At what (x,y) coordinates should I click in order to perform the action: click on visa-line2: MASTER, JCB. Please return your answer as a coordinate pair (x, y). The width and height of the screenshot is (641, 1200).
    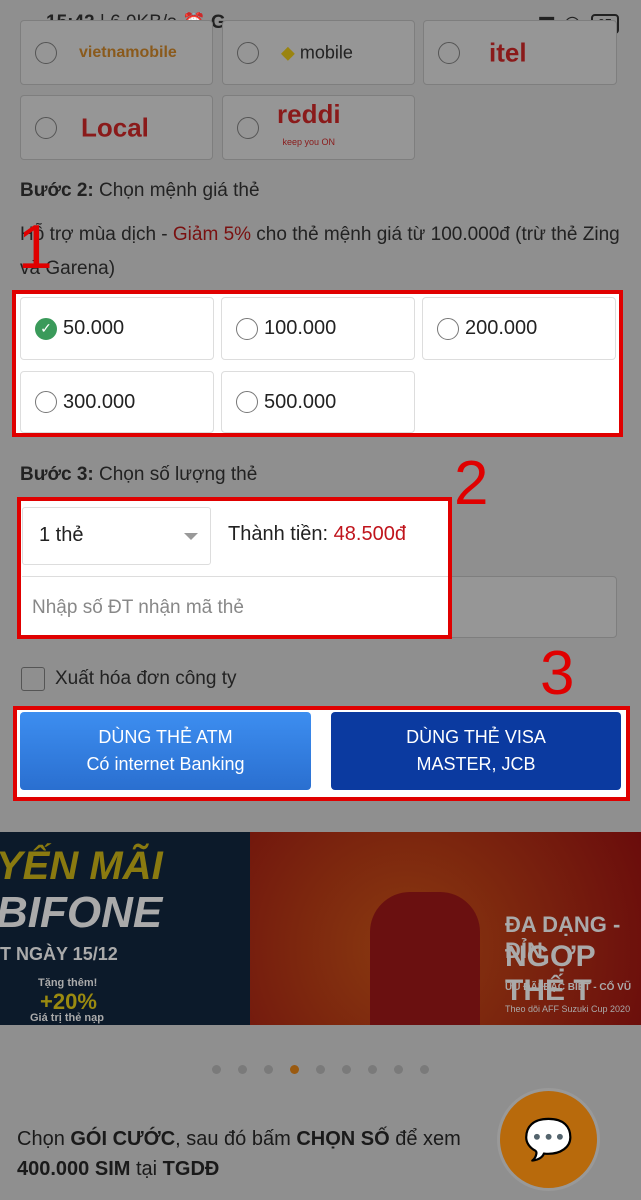
    Looking at the image, I should click on (476, 764).